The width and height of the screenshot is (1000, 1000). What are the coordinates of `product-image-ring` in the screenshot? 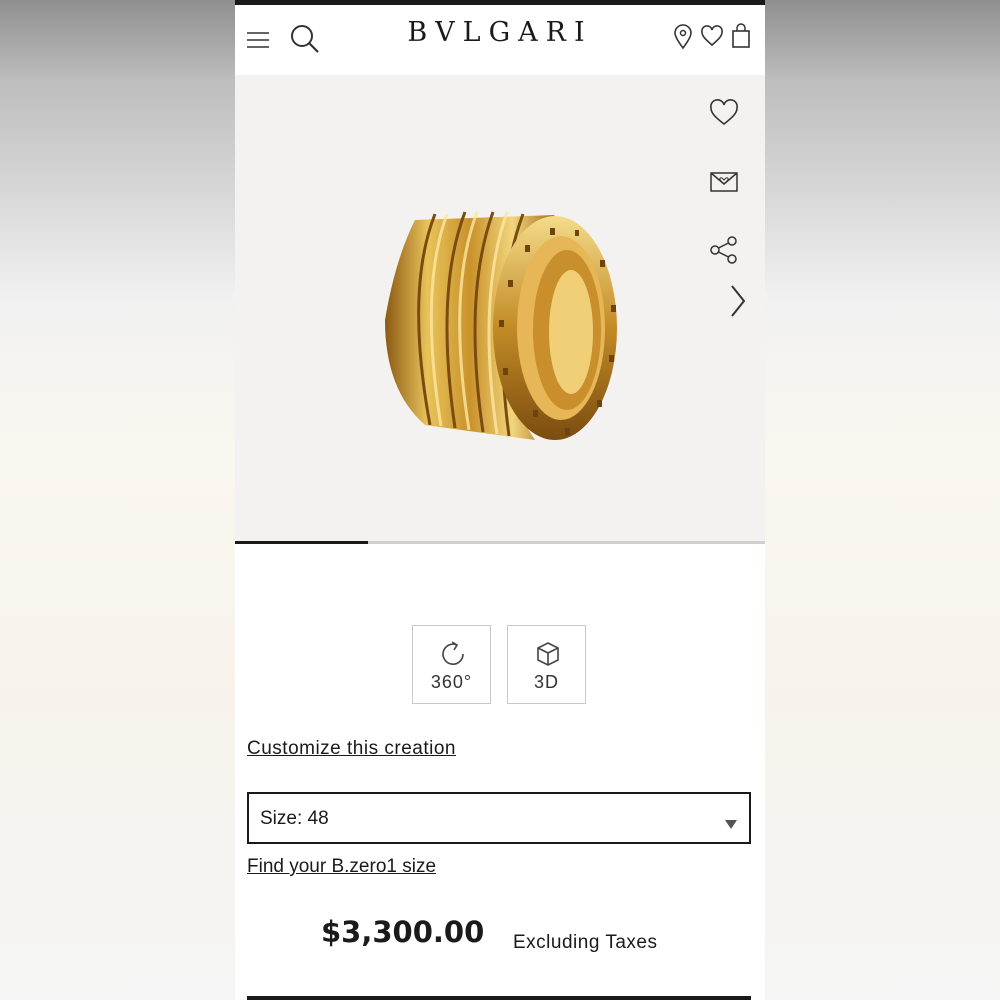 It's located at (510, 327).